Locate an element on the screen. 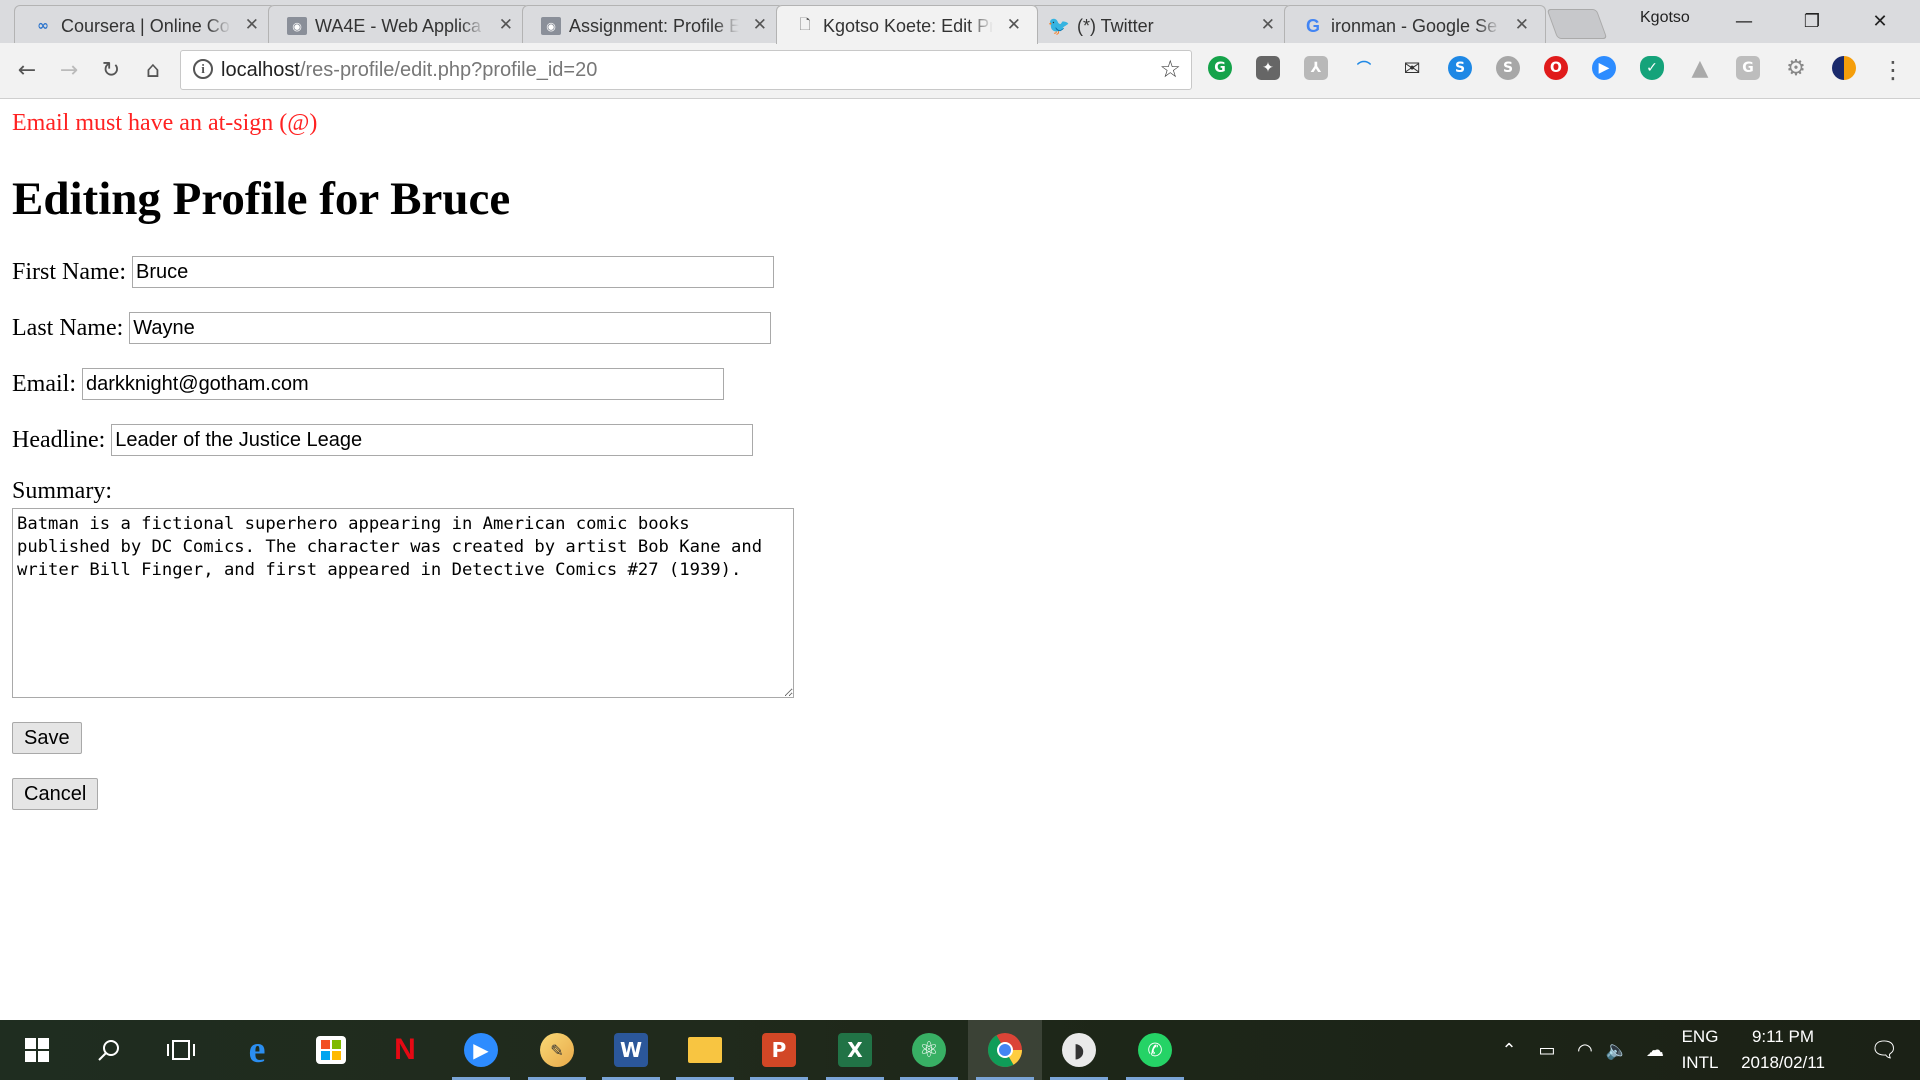 This screenshot has width=1920, height=1080. file-explorer-icon is located at coordinates (705, 1050).